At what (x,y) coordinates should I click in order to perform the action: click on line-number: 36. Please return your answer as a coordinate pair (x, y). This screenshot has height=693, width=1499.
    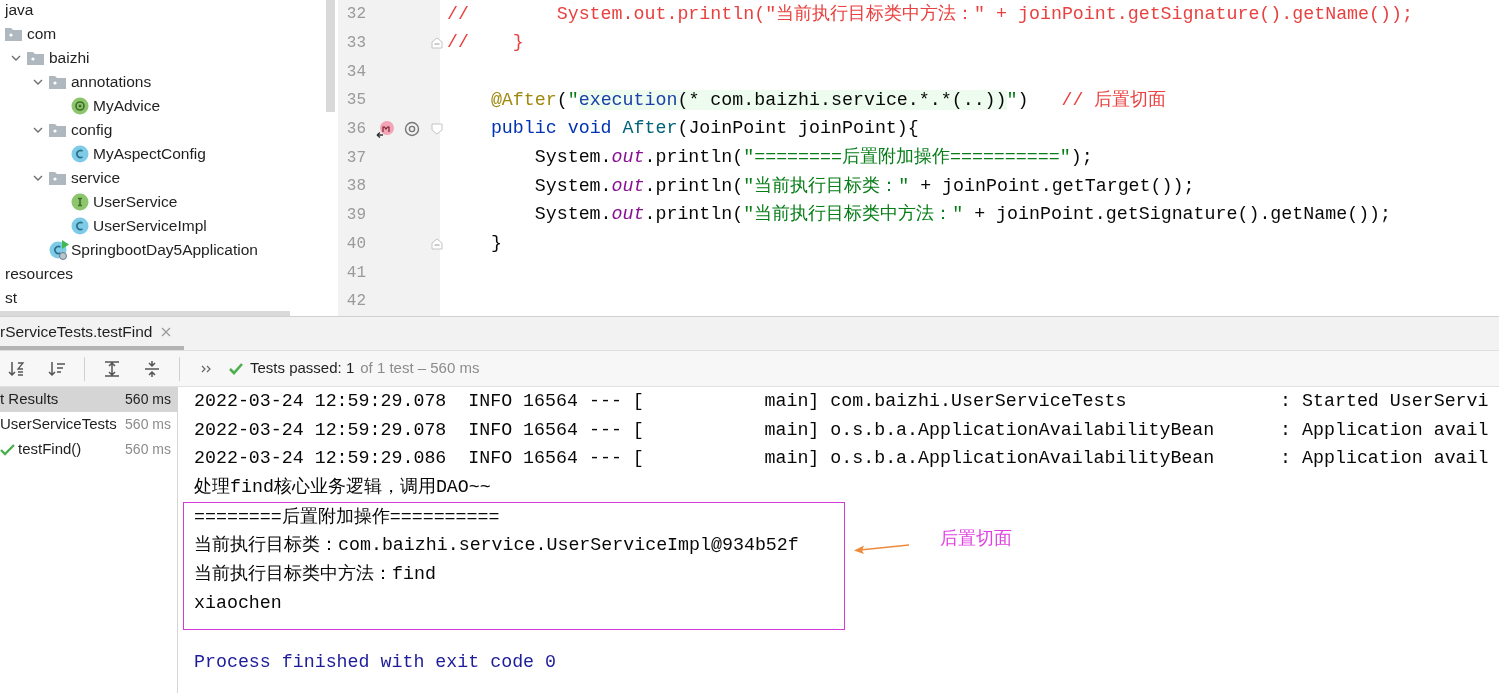
    Looking at the image, I should click on (355, 130).